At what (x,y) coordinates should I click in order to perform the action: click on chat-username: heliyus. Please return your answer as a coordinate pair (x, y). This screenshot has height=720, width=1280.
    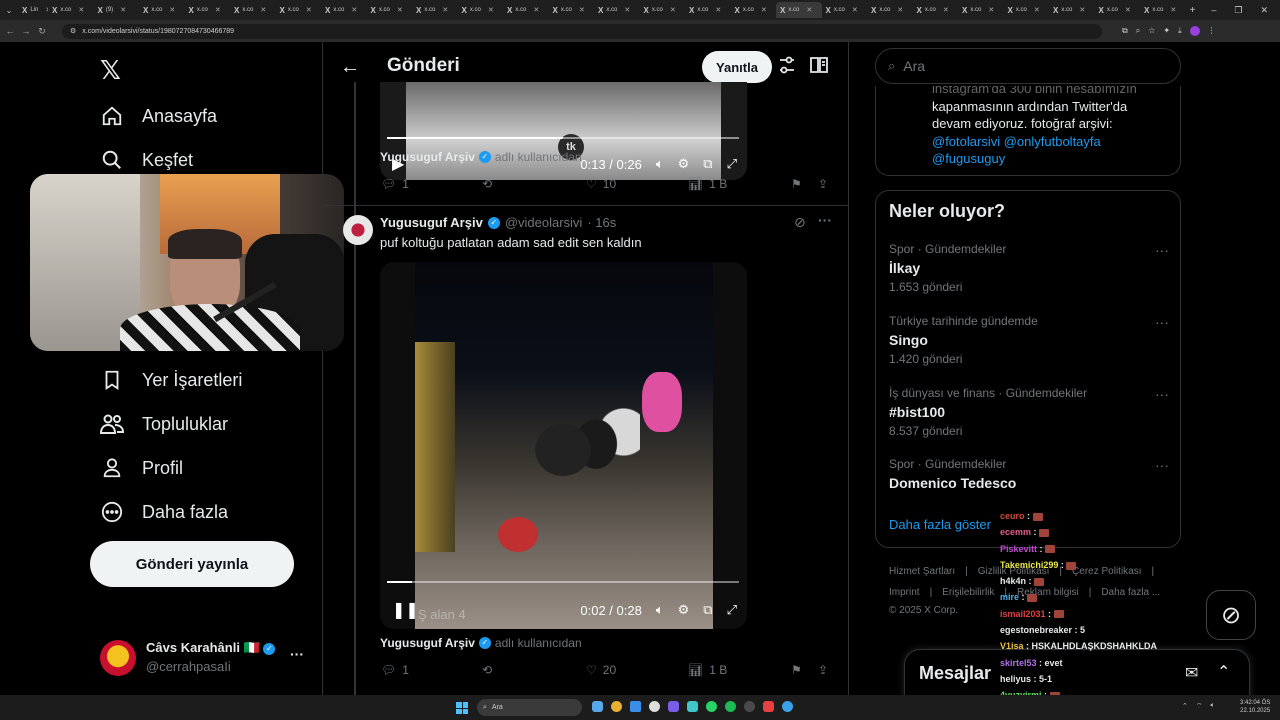
    Looking at the image, I should click on (1015, 679).